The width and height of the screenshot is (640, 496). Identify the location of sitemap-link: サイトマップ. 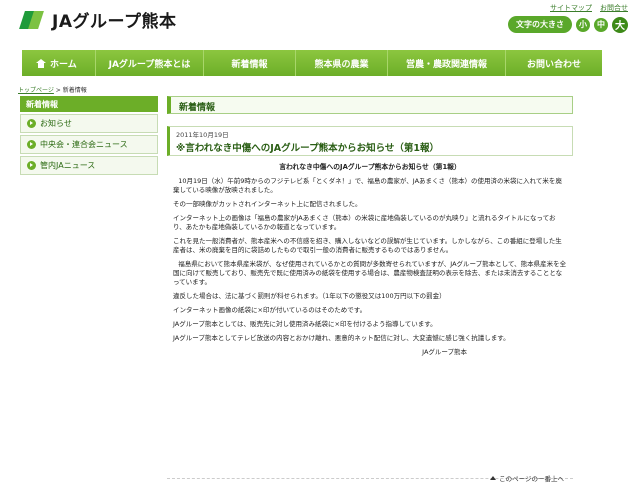
(571, 8).